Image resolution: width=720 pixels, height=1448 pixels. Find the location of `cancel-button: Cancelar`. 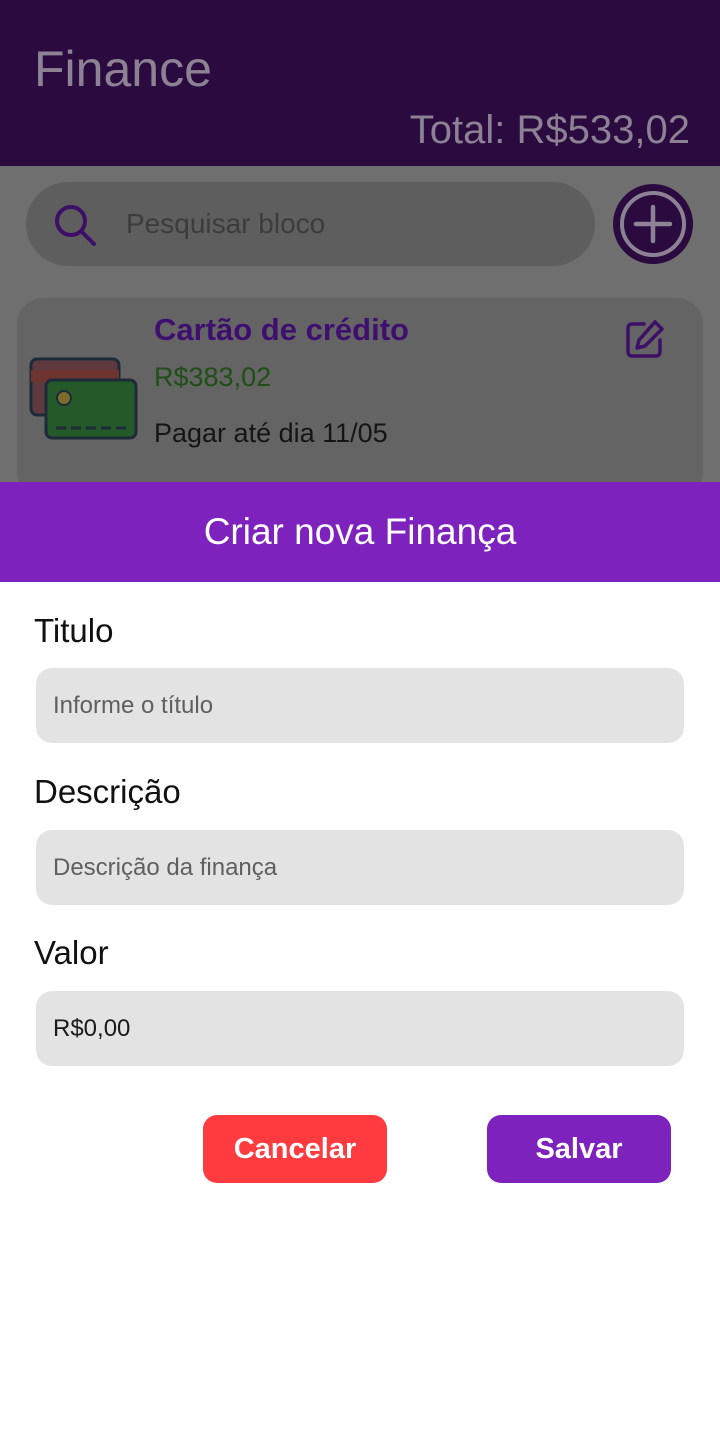

cancel-button: Cancelar is located at coordinates (295, 1149).